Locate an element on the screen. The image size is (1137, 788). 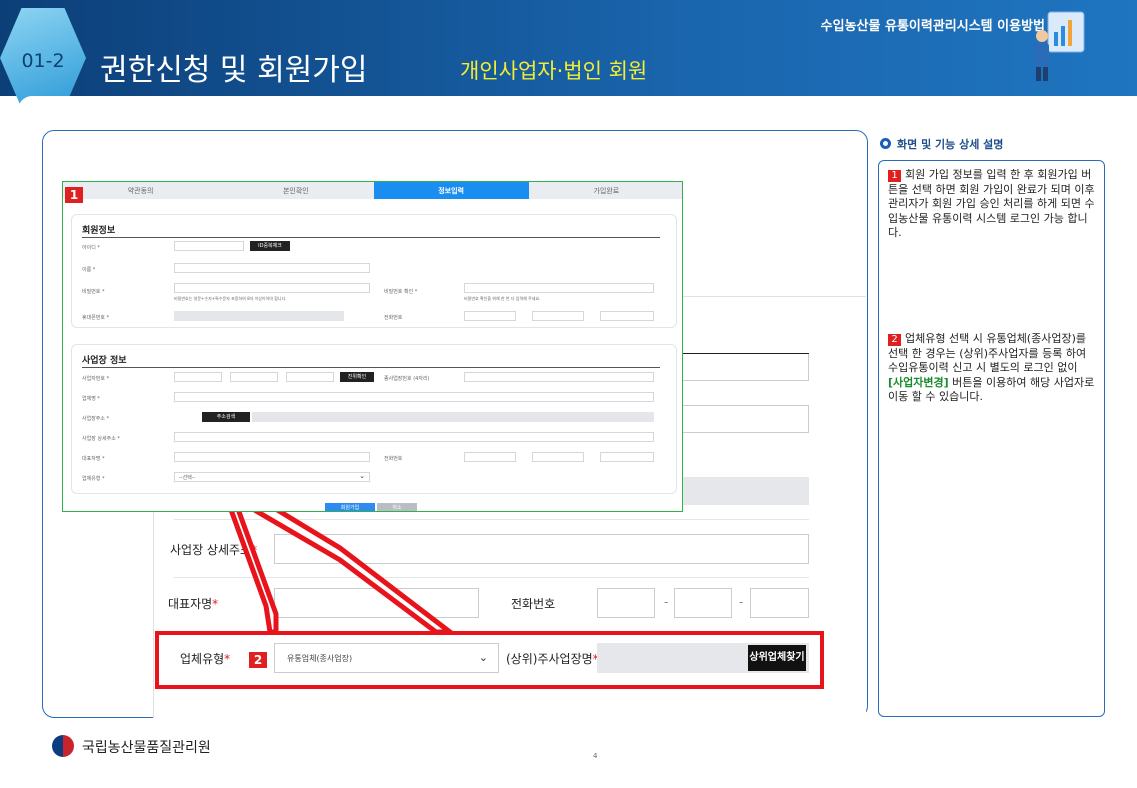
system-title: 수입농산물 유통이력관리시스템 이용방법 is located at coordinates (932, 26).